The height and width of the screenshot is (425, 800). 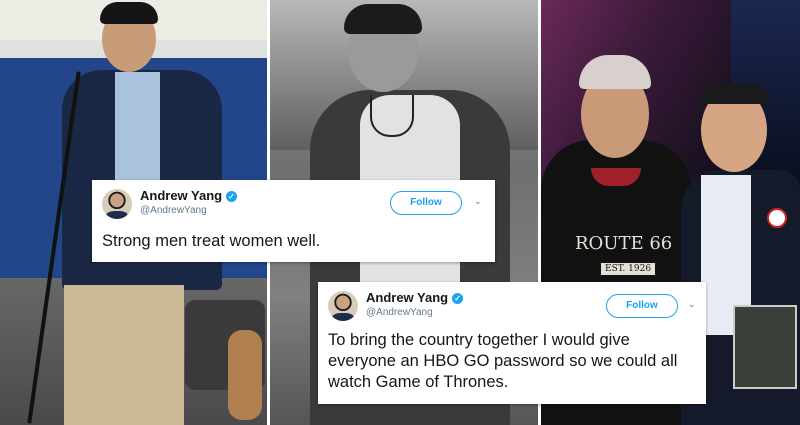 What do you see at coordinates (734, 94) in the screenshot?
I see `older-man-hair` at bounding box center [734, 94].